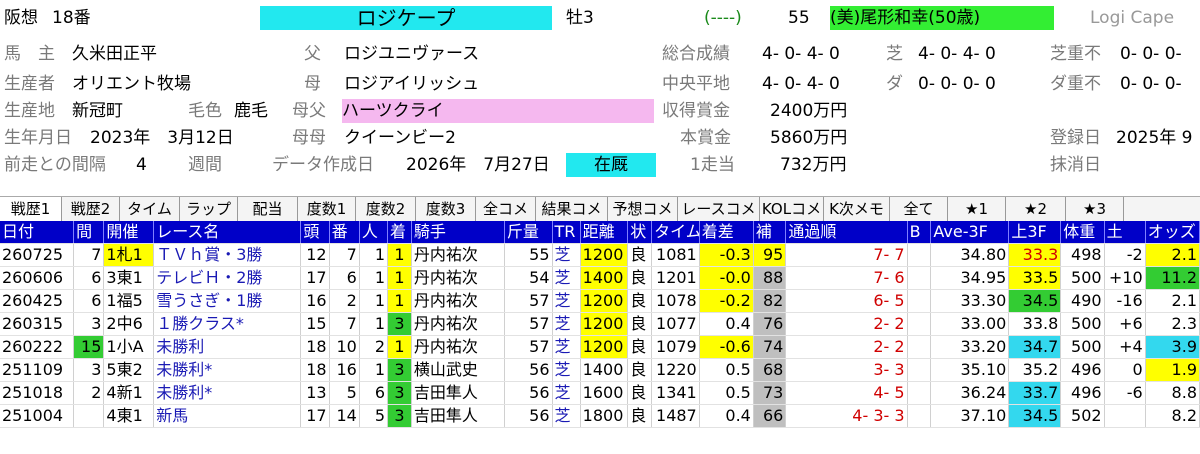 The height and width of the screenshot is (454, 1200). What do you see at coordinates (792, 209) in the screenshot?
I see `tab-12: KOLコメ` at bounding box center [792, 209].